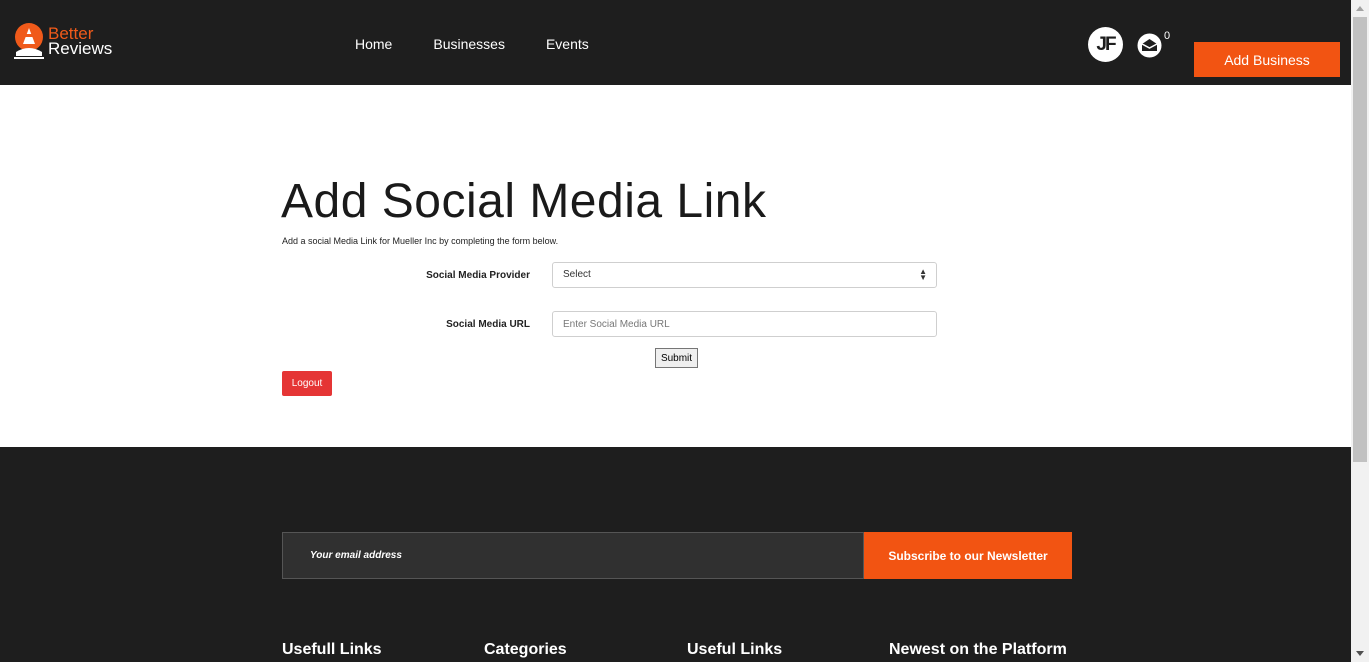 The height and width of the screenshot is (662, 1369). I want to click on brand-logo: Better Reviews, so click(62, 41).